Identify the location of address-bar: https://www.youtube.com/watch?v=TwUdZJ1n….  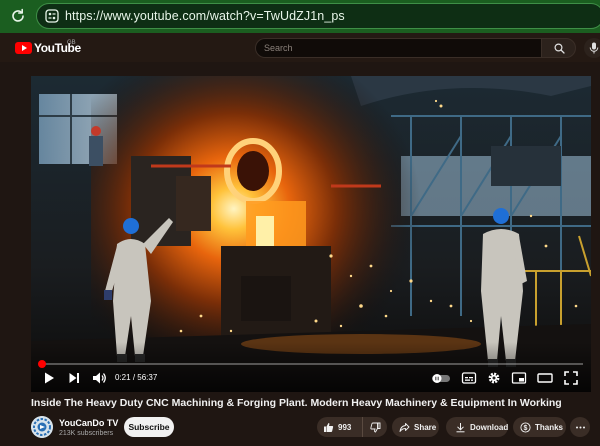
(318, 16).